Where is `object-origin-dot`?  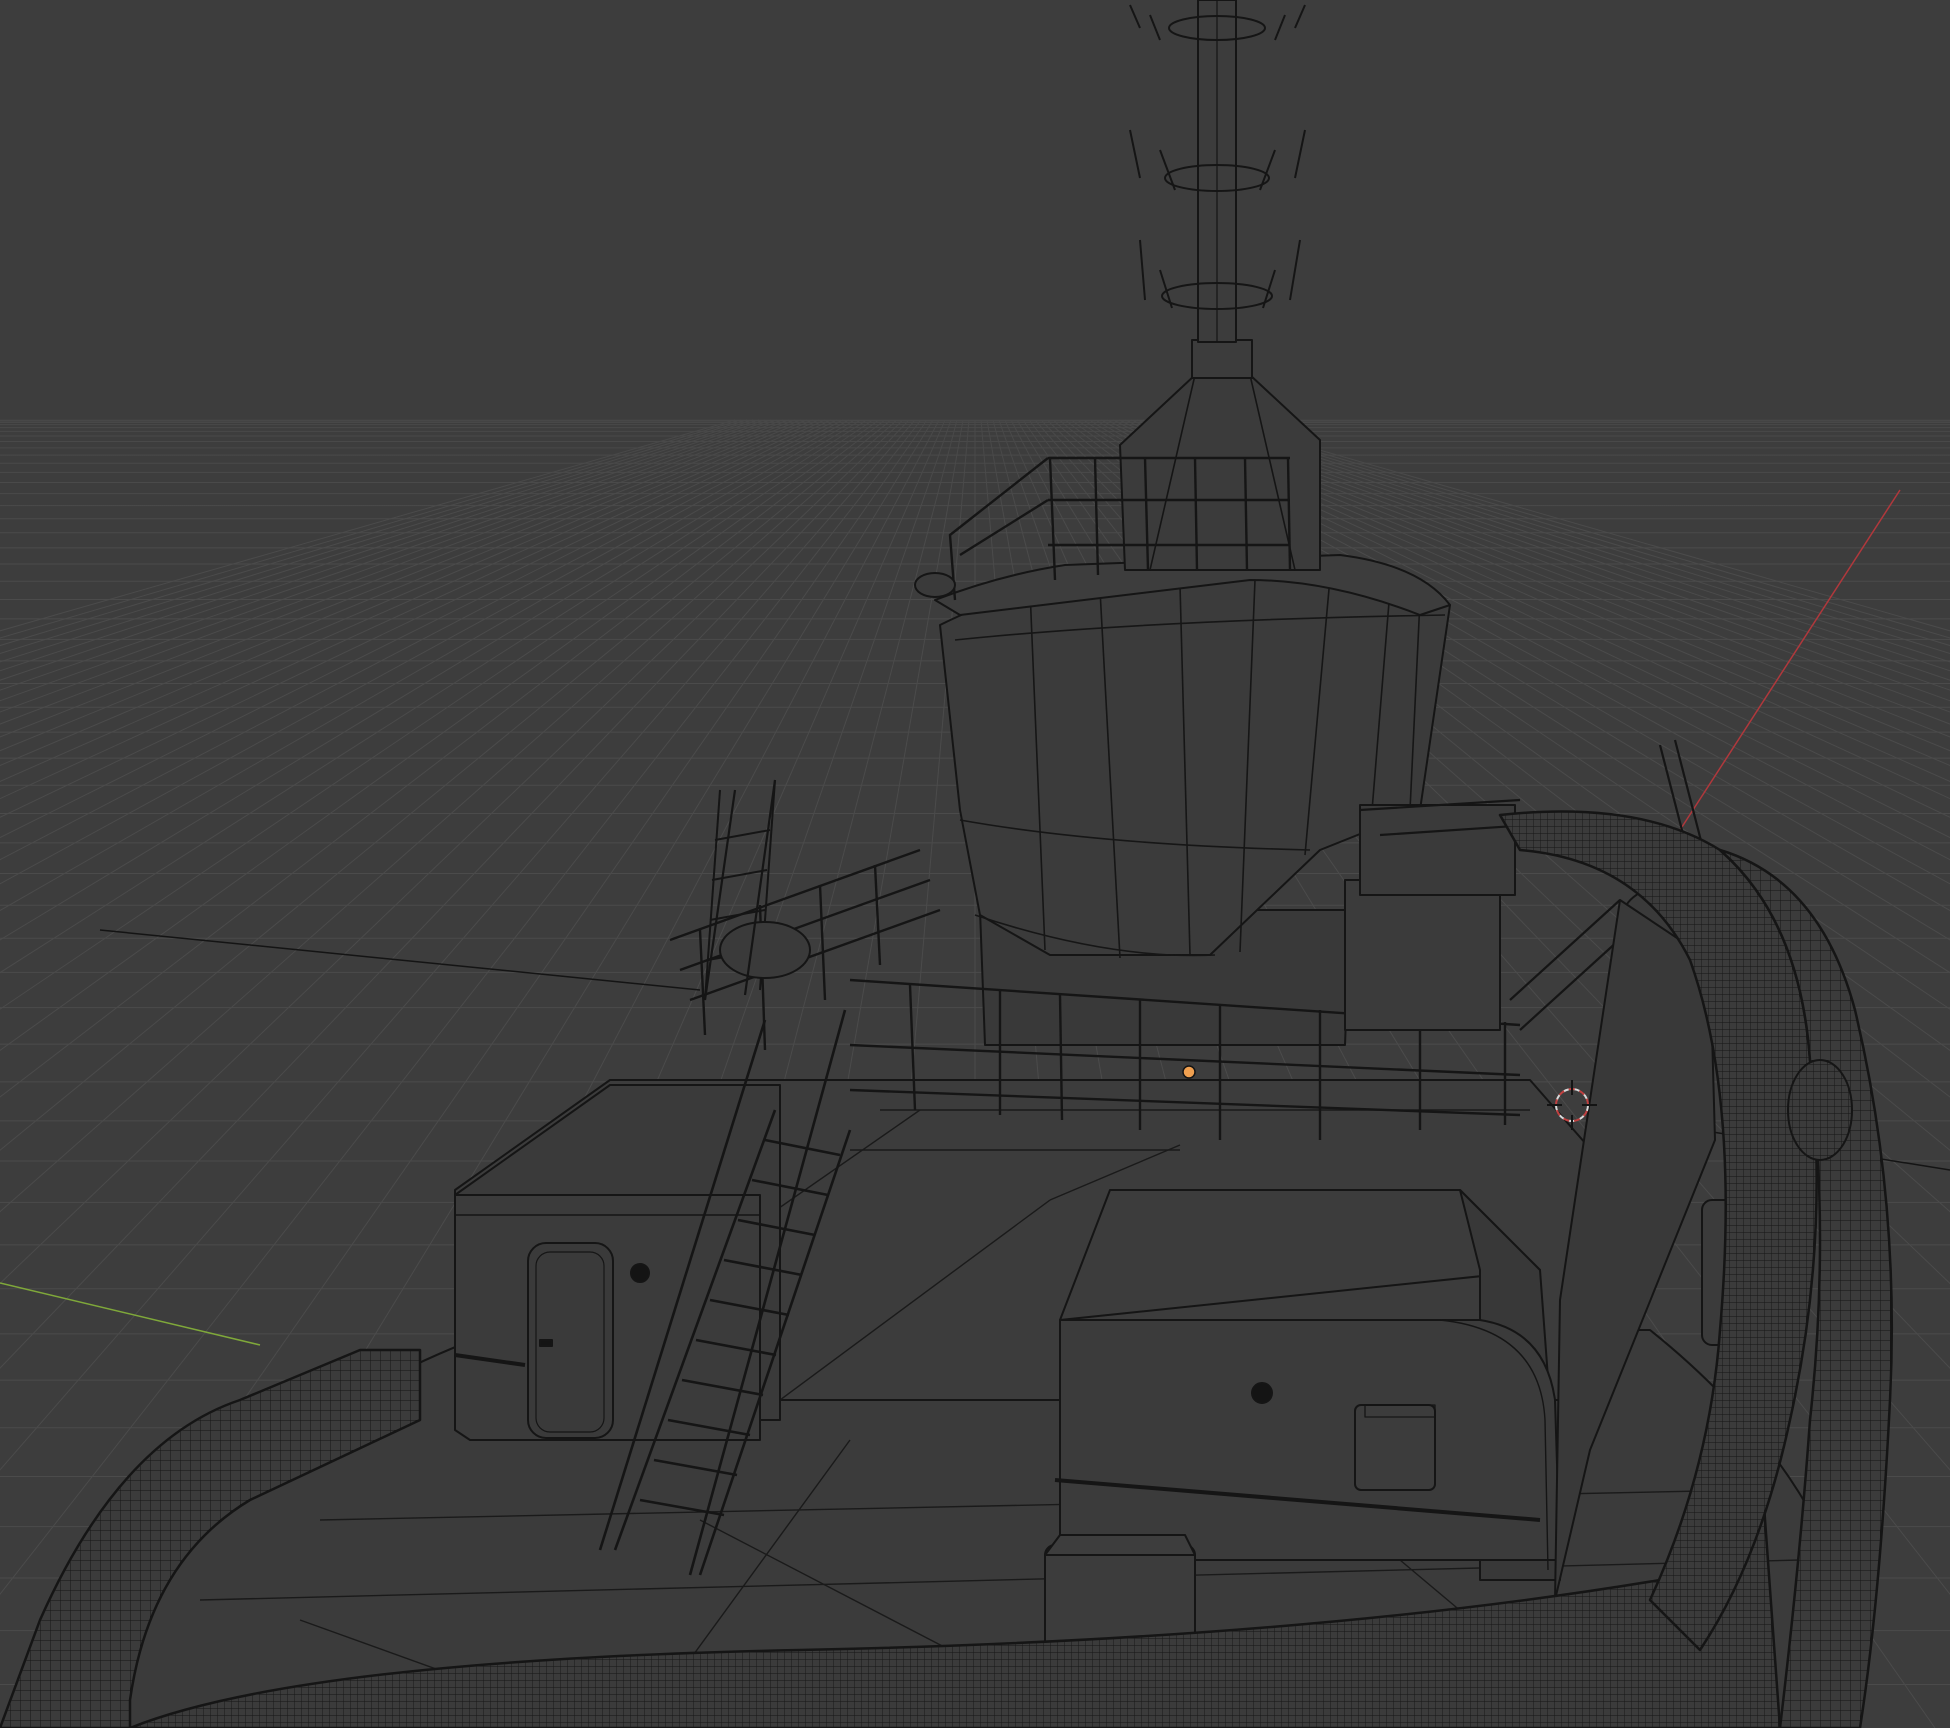 object-origin-dot is located at coordinates (1189, 1072).